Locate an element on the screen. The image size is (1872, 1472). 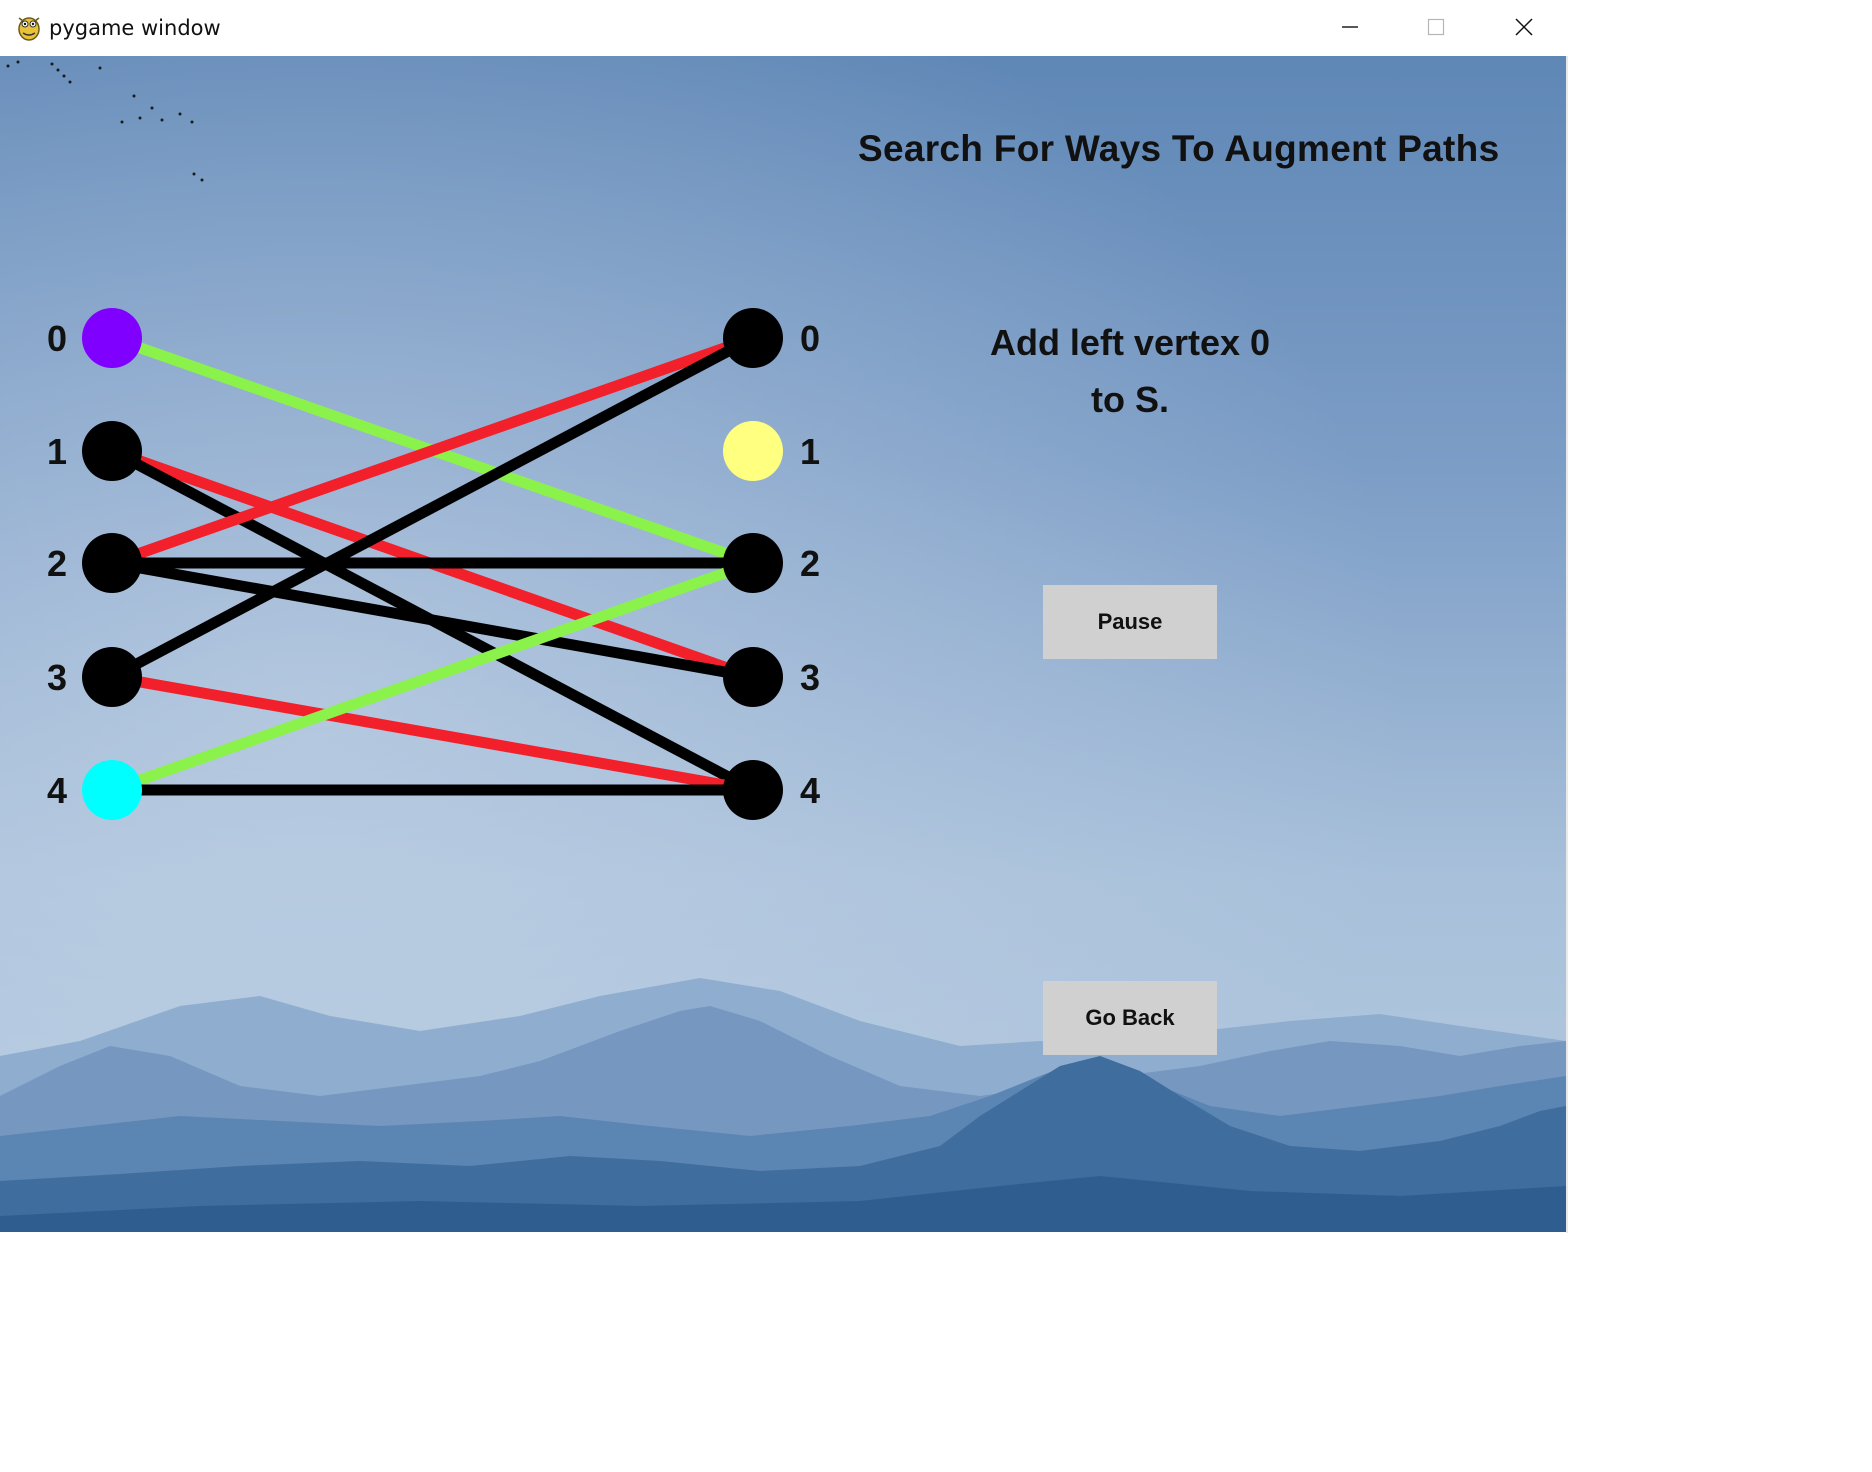
left-vertex-label-3: 3 is located at coordinates (57, 677).